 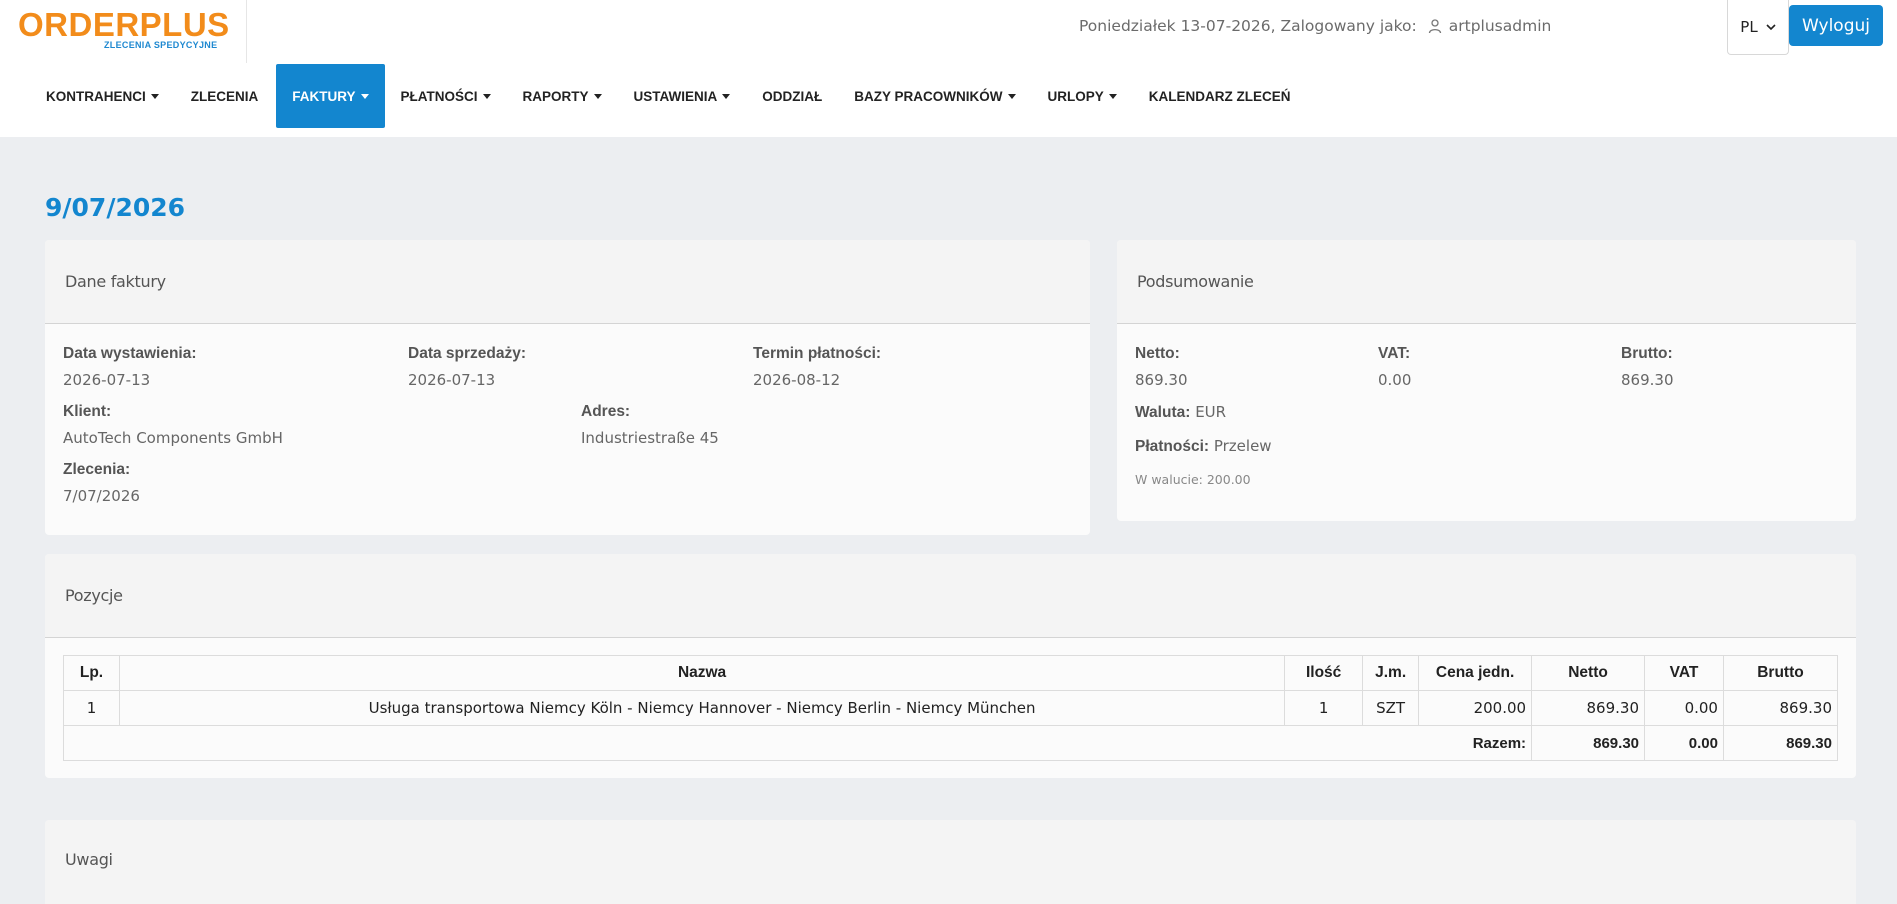 What do you see at coordinates (1684, 673) in the screenshot?
I see `col-header-vat: VAT` at bounding box center [1684, 673].